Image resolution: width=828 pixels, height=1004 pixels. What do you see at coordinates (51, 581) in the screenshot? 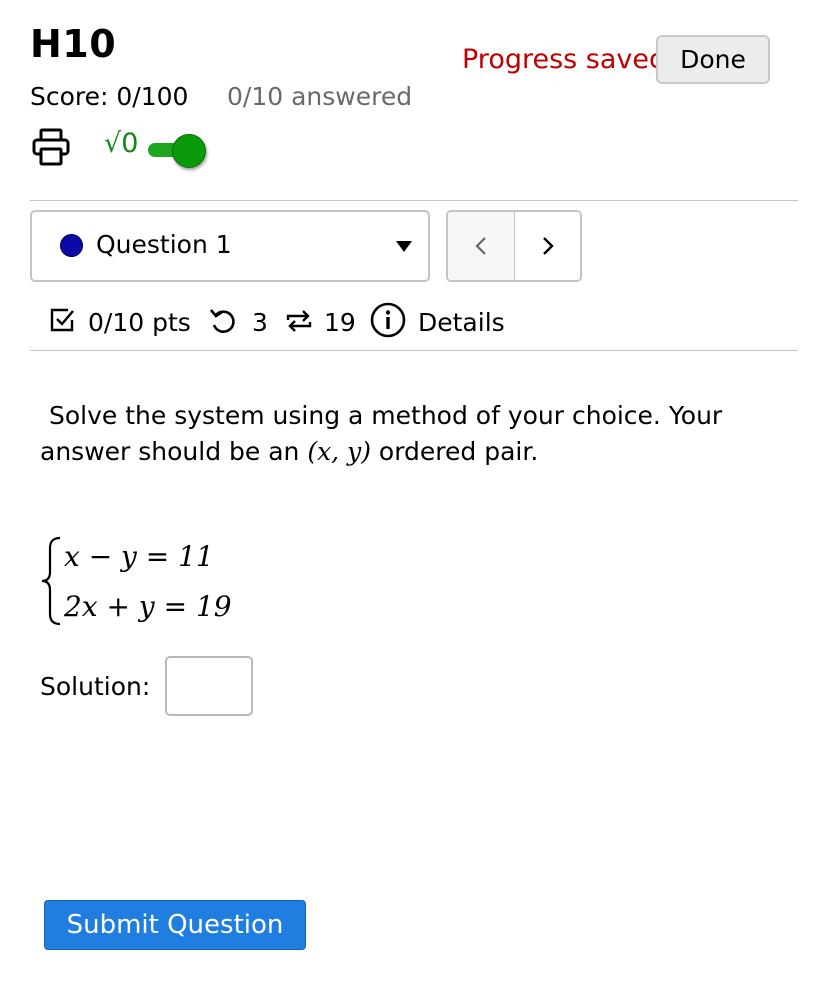
I see `left-brace-icon` at bounding box center [51, 581].